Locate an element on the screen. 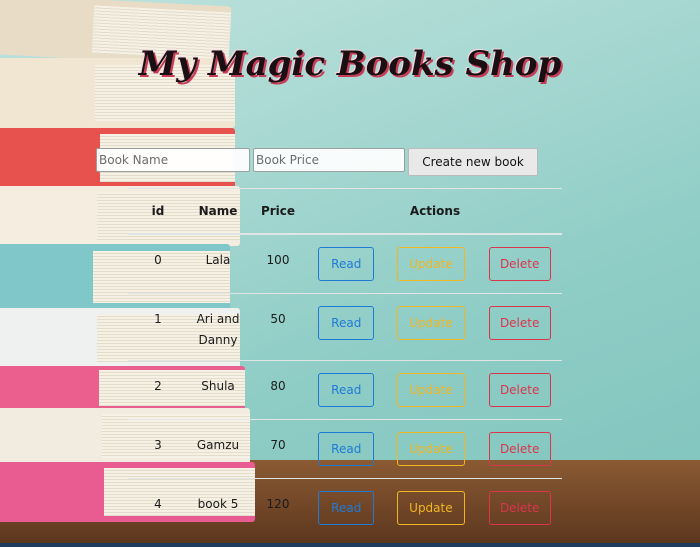 The height and width of the screenshot is (547, 700). header-price: Price is located at coordinates (278, 211).